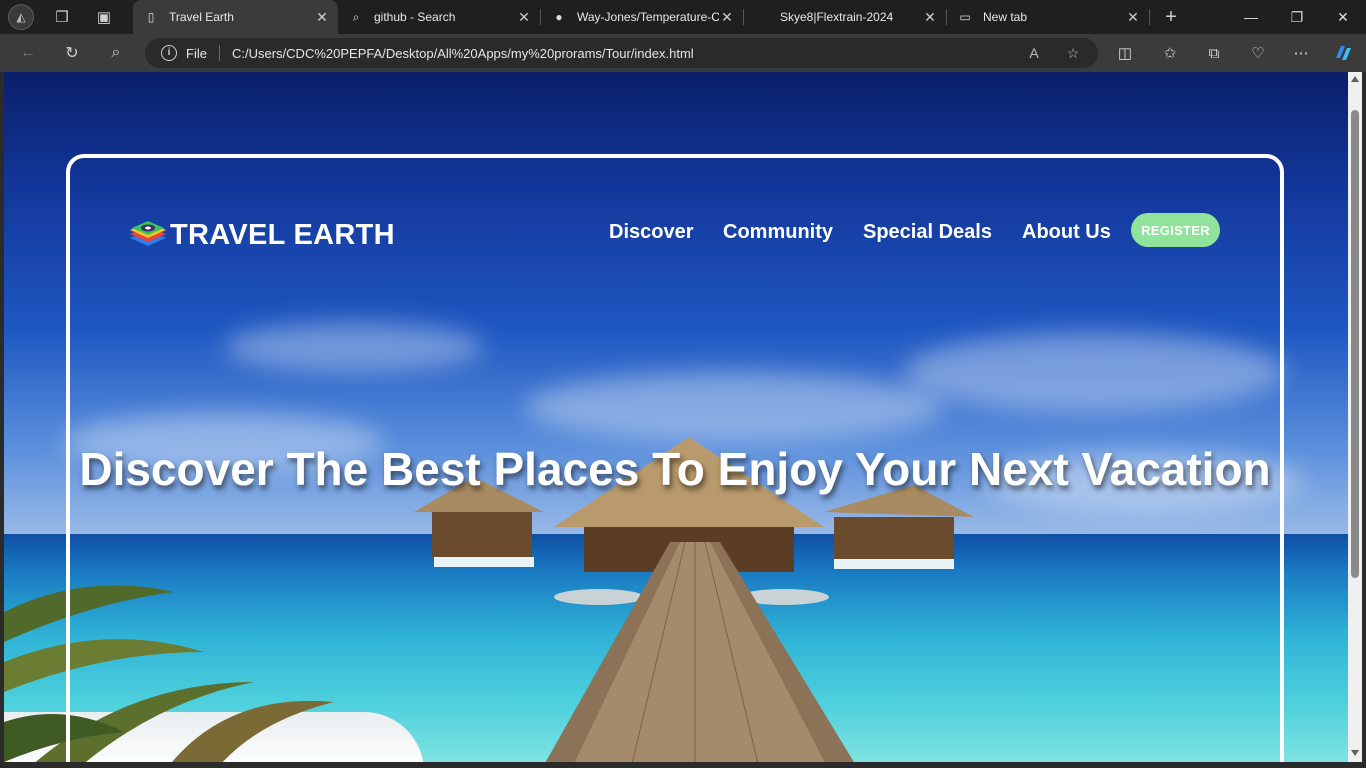 This screenshot has width=1366, height=768. What do you see at coordinates (282, 234) in the screenshot?
I see `logo-text: TRAVEL EARTH` at bounding box center [282, 234].